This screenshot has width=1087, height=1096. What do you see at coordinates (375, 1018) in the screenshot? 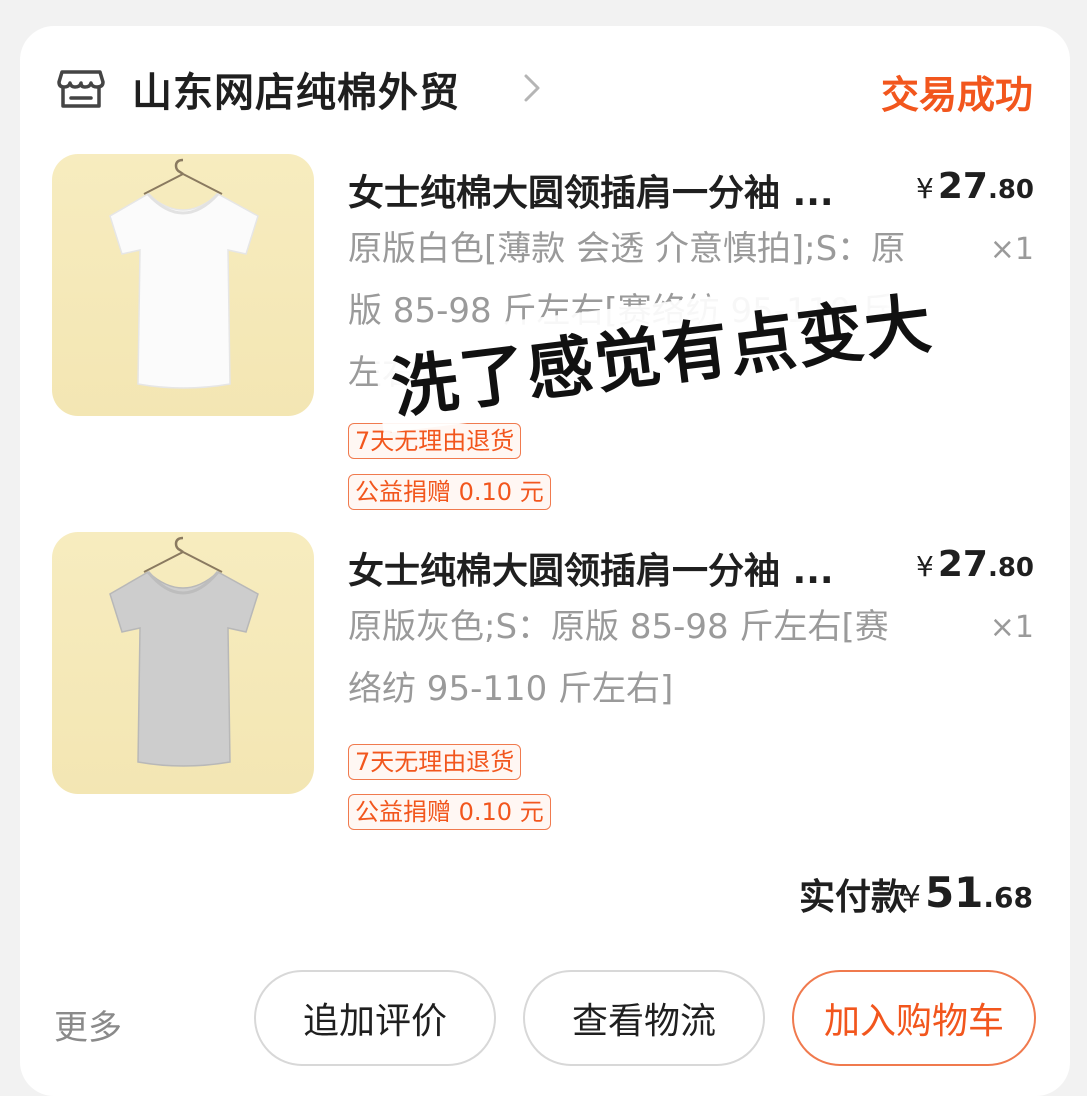
I see `add-review-button: 追加评价` at bounding box center [375, 1018].